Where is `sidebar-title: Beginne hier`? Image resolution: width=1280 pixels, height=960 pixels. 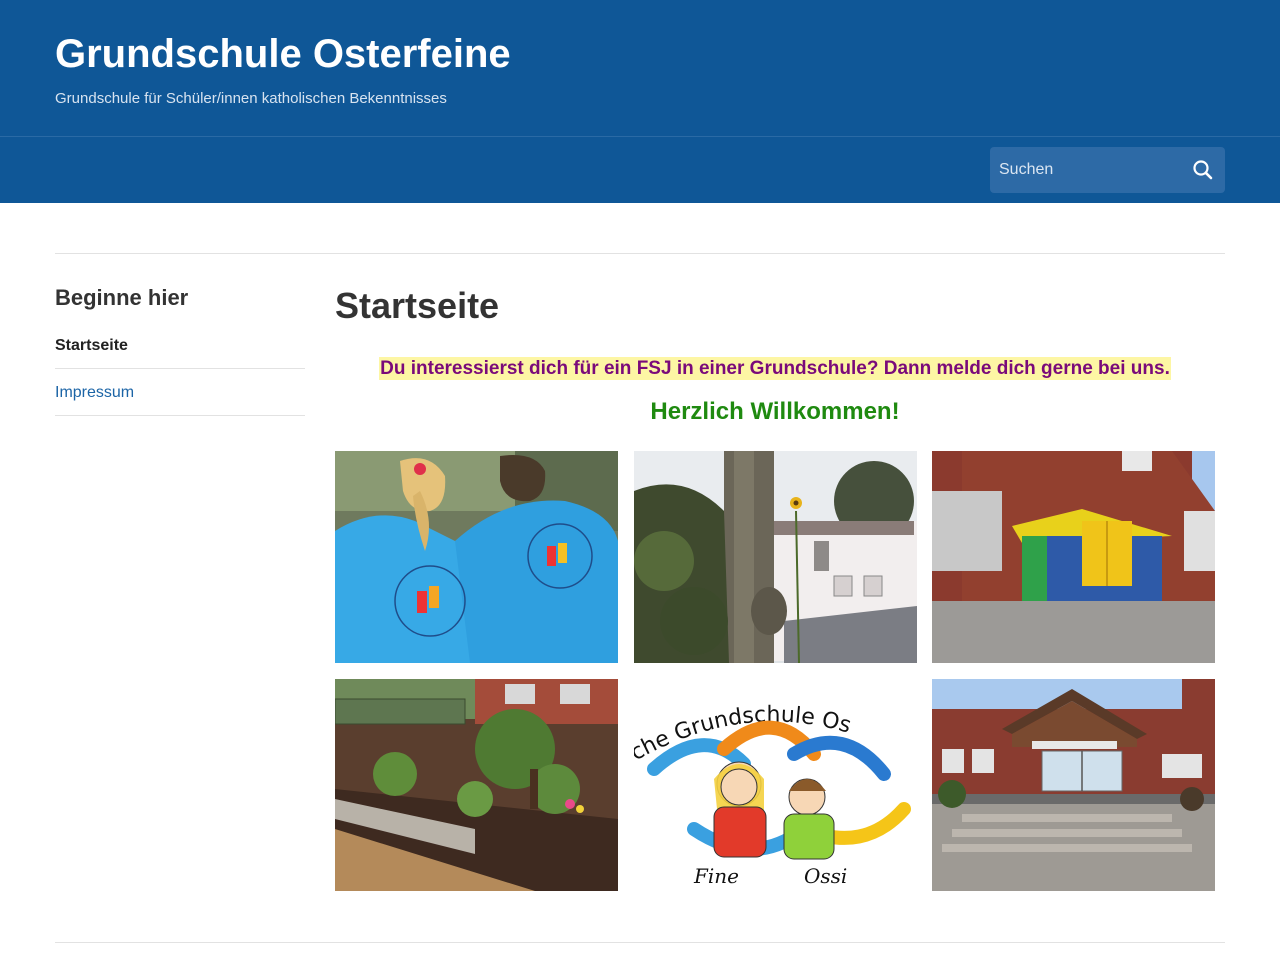
sidebar-title: Beginne hier is located at coordinates (122, 297).